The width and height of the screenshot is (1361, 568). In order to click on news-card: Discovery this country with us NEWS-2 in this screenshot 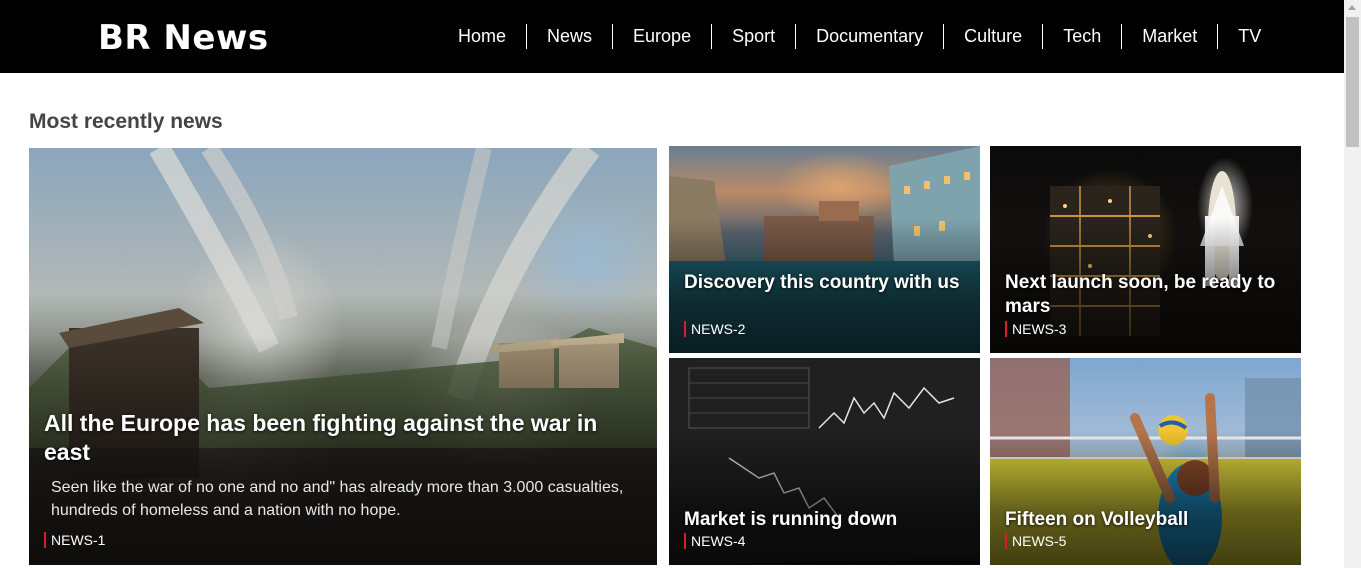, I will do `click(824, 249)`.